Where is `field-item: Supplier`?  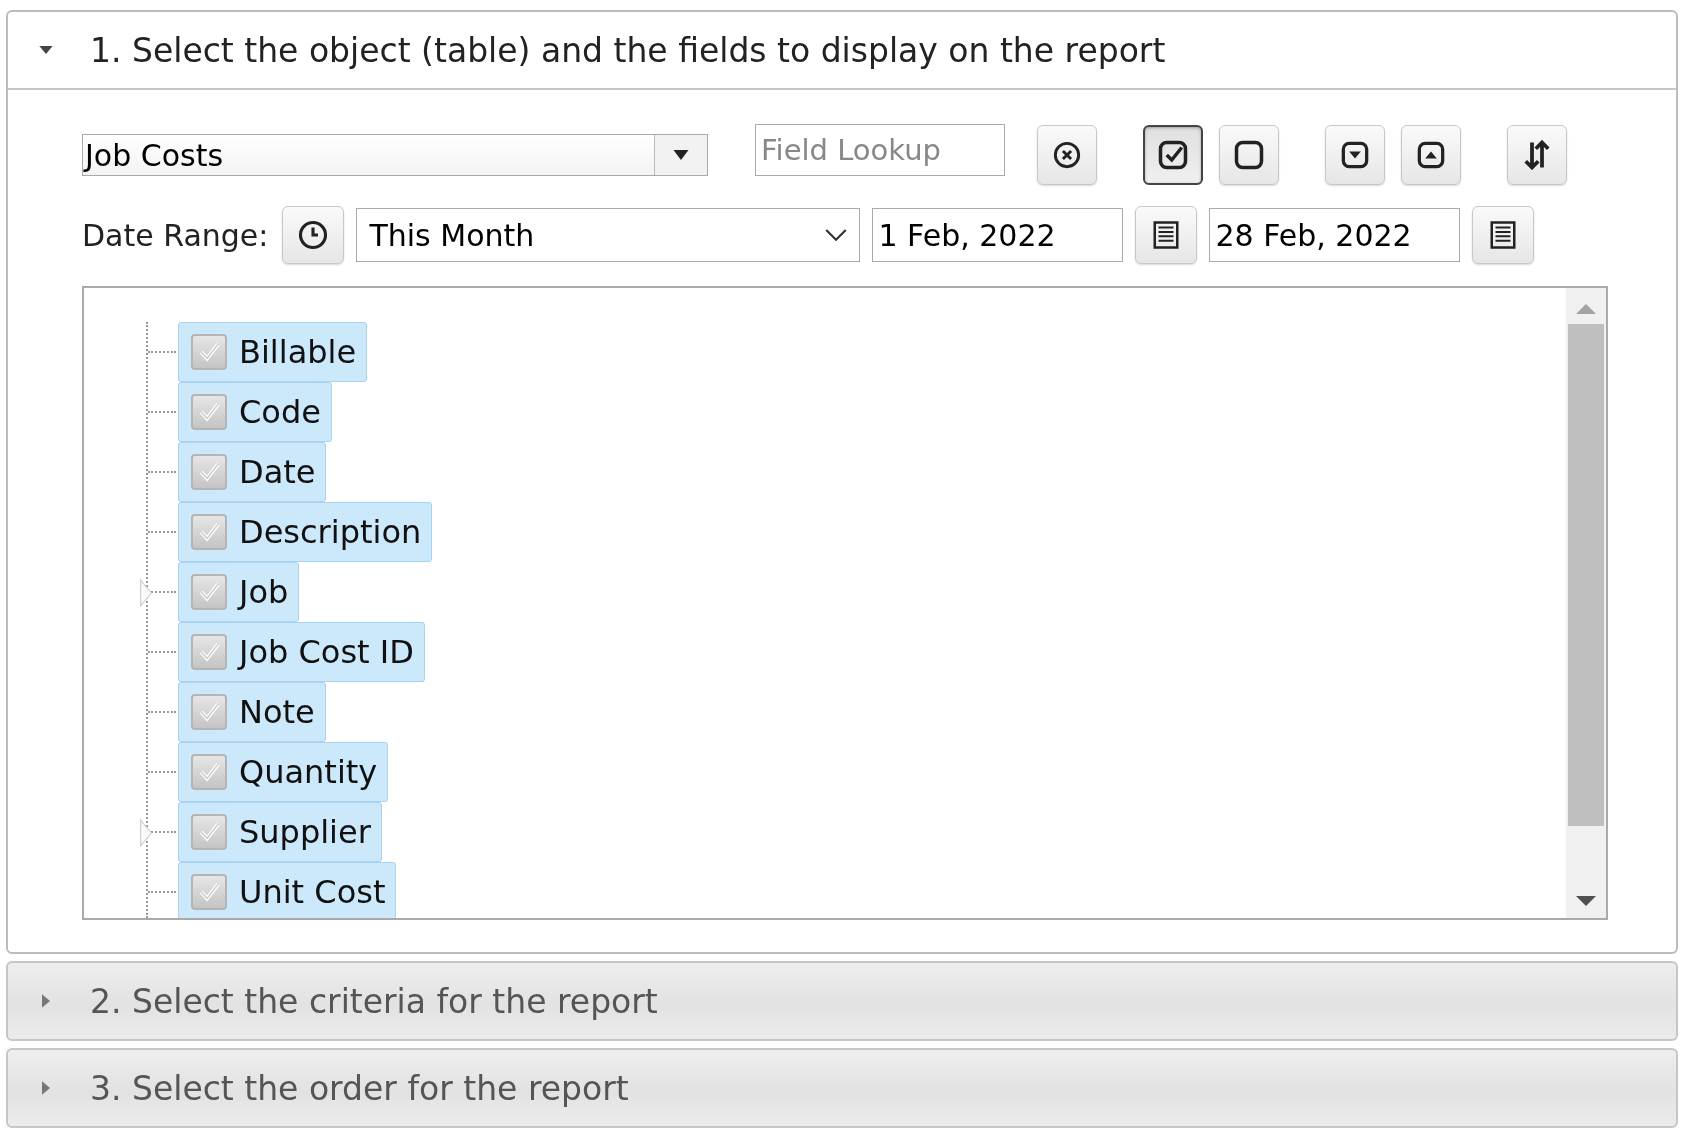 field-item: Supplier is located at coordinates (280, 832).